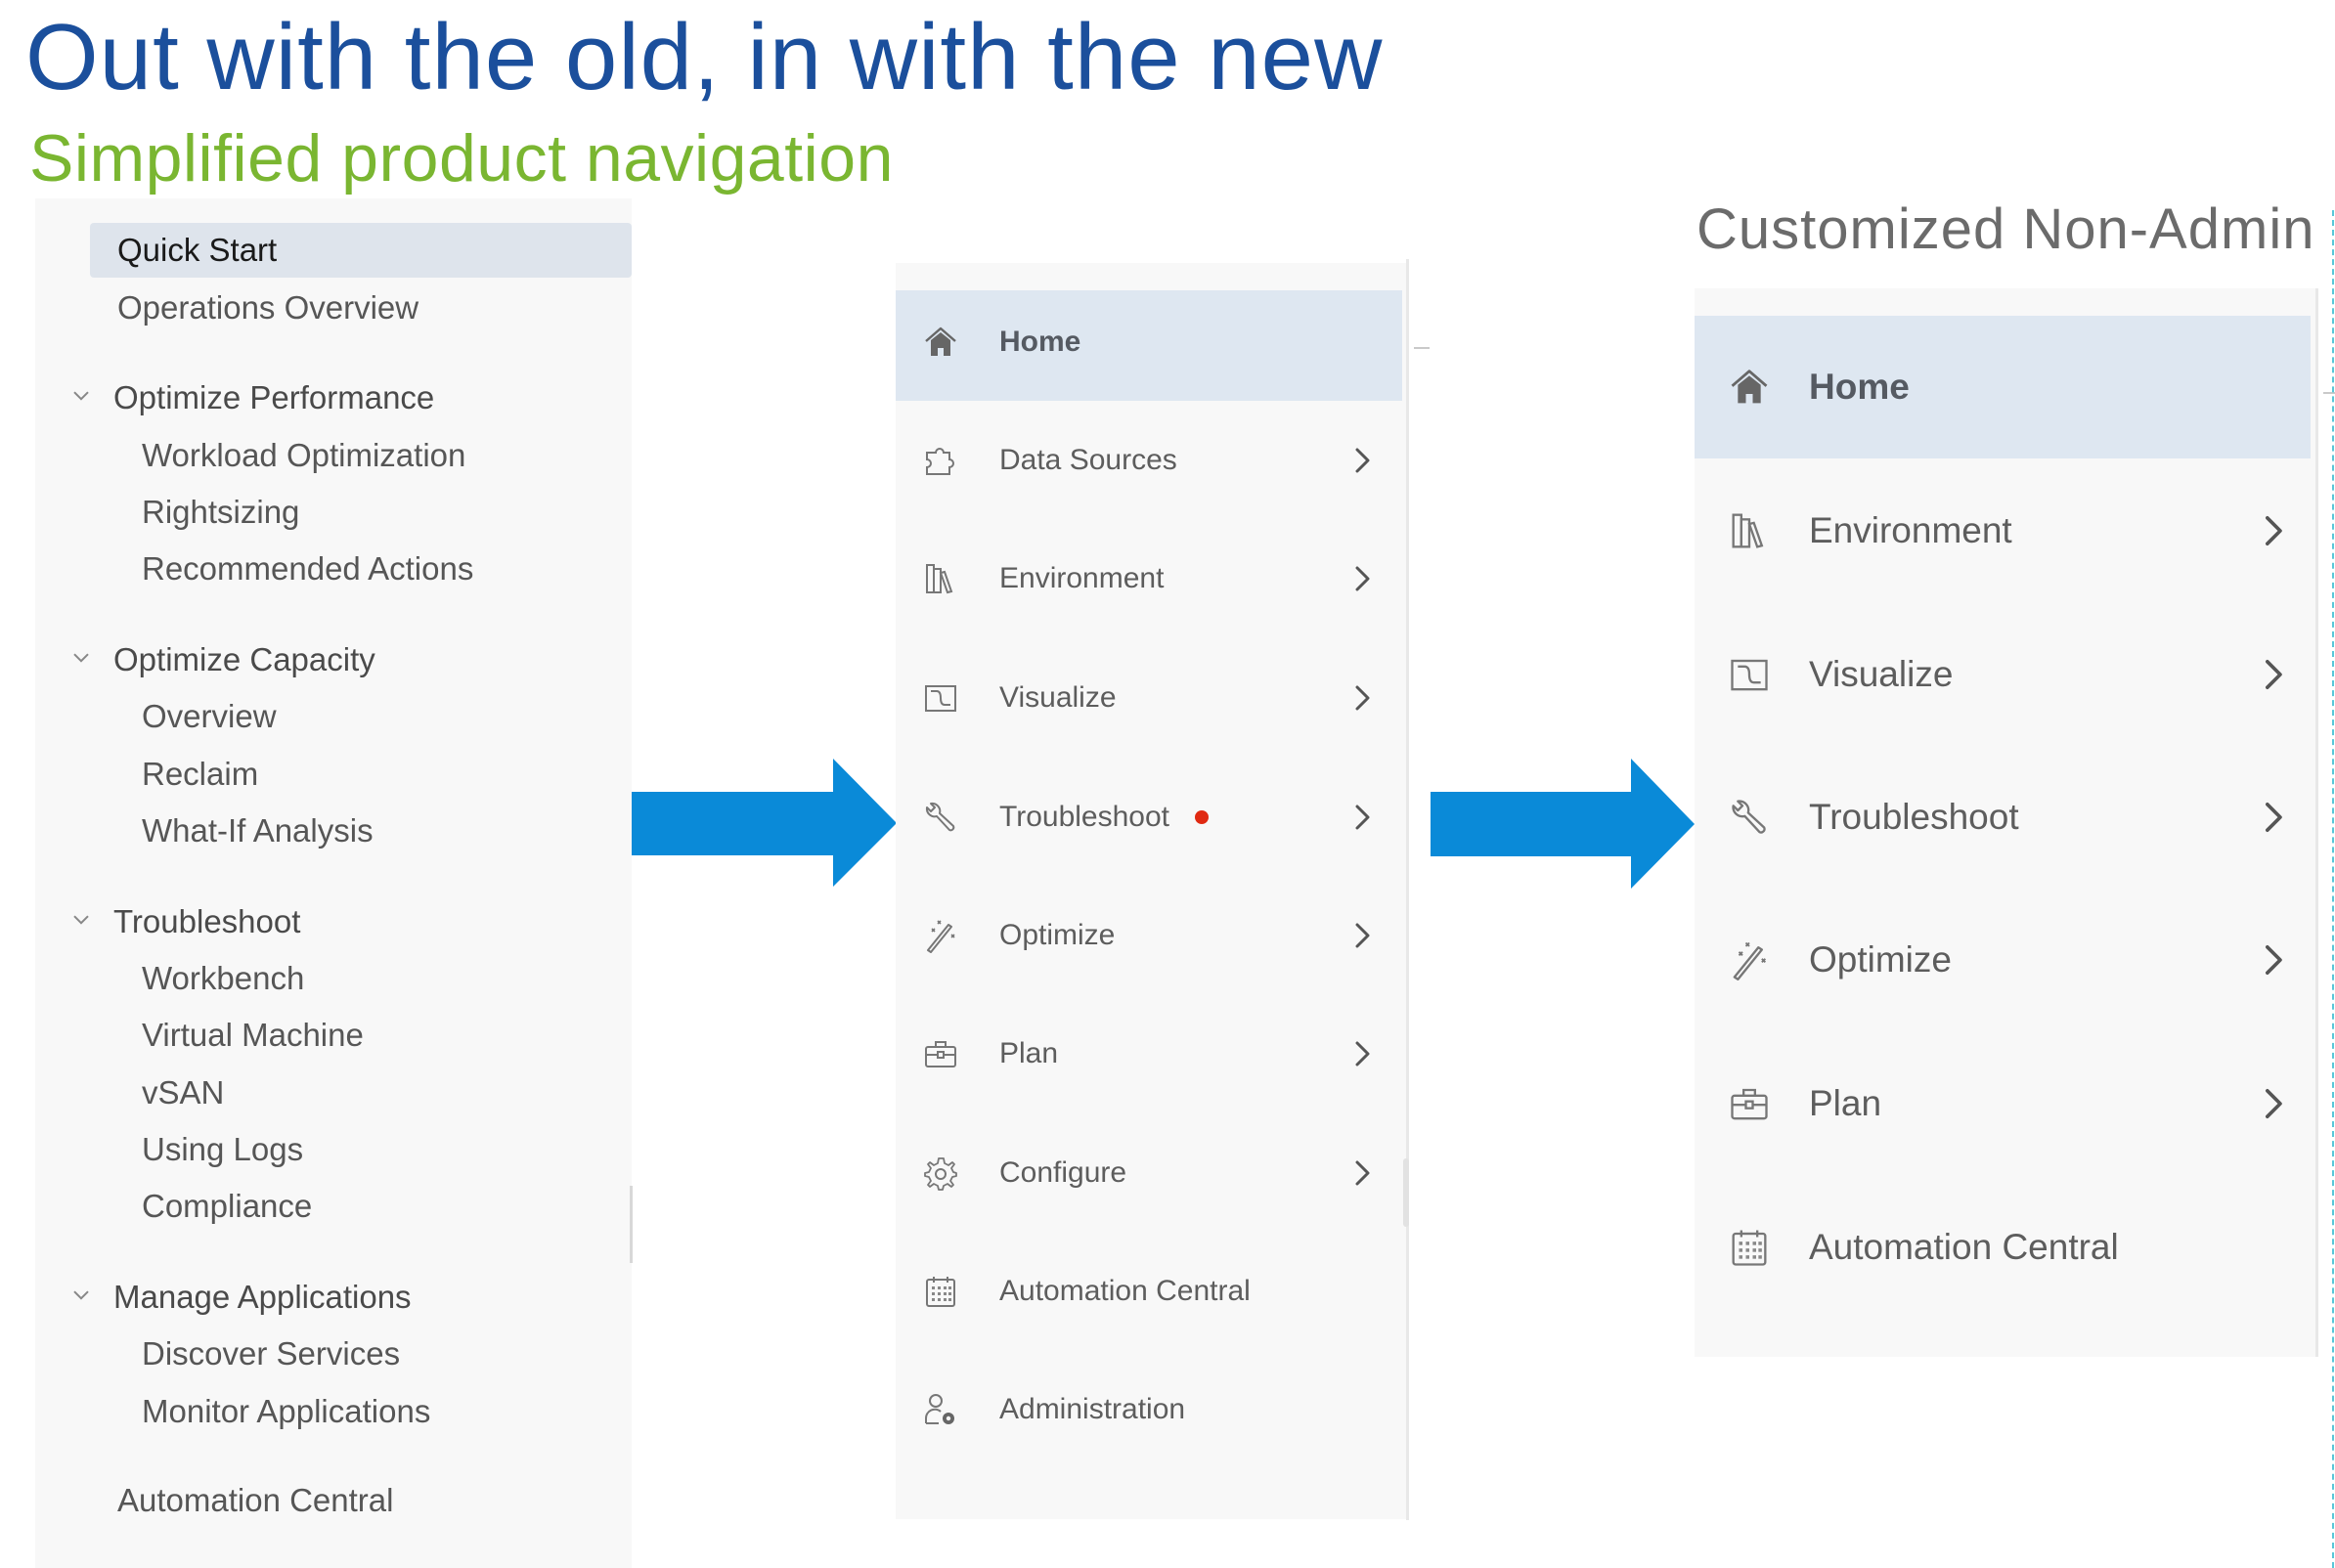 The height and width of the screenshot is (1568, 2335). Describe the element at coordinates (1422, 348) in the screenshot. I see `new-nav-divider-tick` at that location.